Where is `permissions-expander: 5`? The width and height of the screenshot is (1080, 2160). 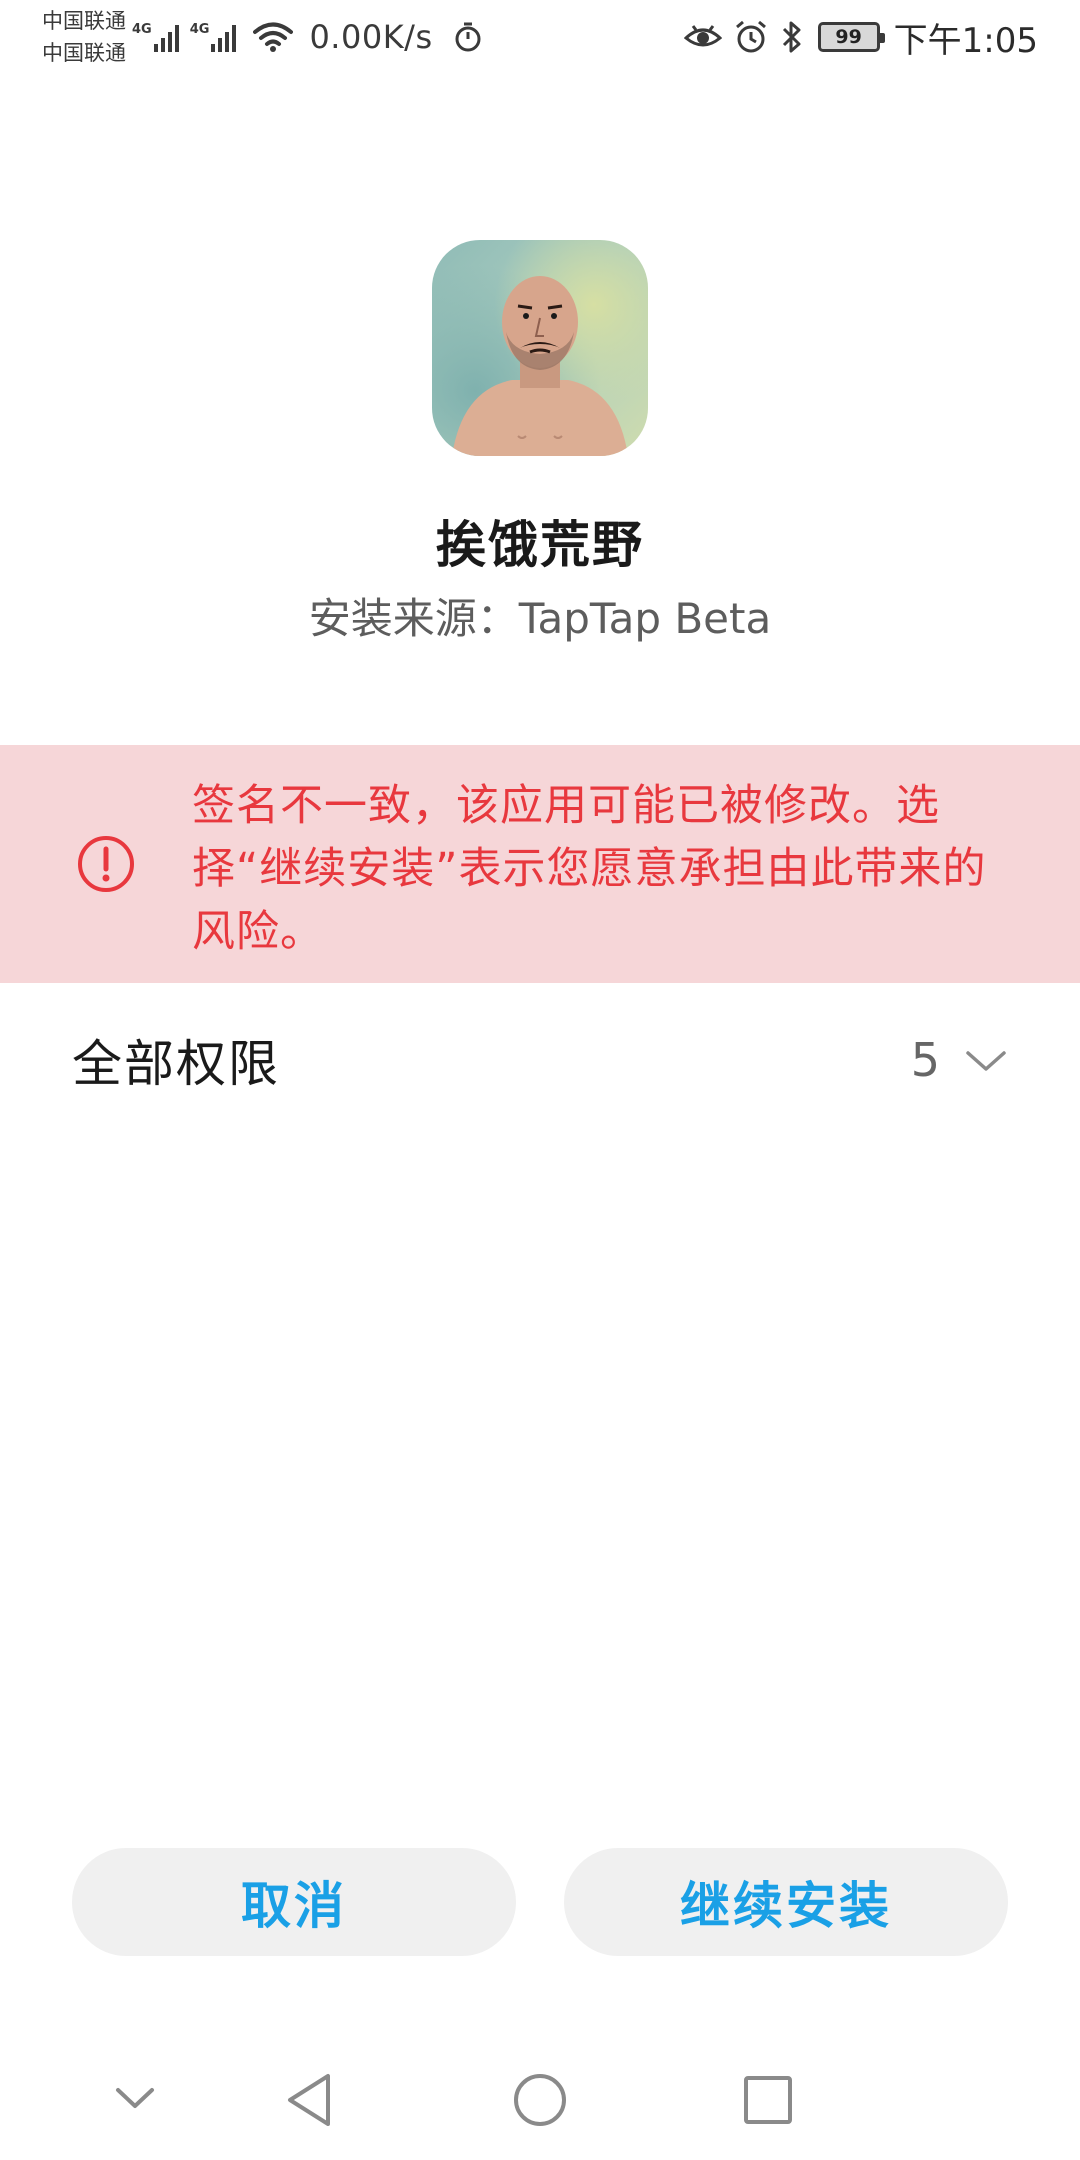
permissions-expander: 5 is located at coordinates (959, 1060).